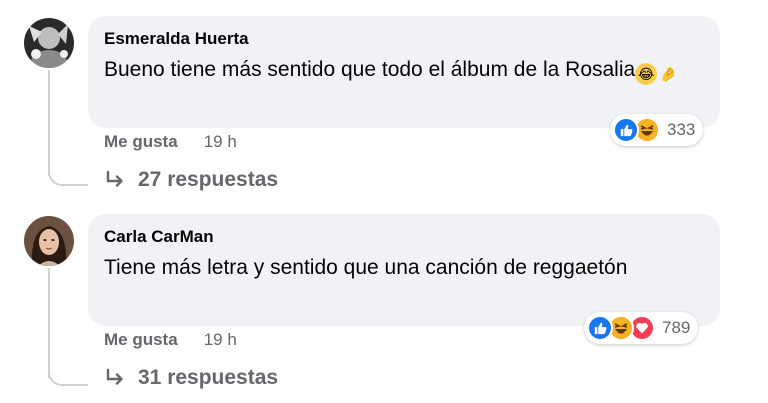  I want to click on replies-label: 31 respuestas, so click(208, 377).